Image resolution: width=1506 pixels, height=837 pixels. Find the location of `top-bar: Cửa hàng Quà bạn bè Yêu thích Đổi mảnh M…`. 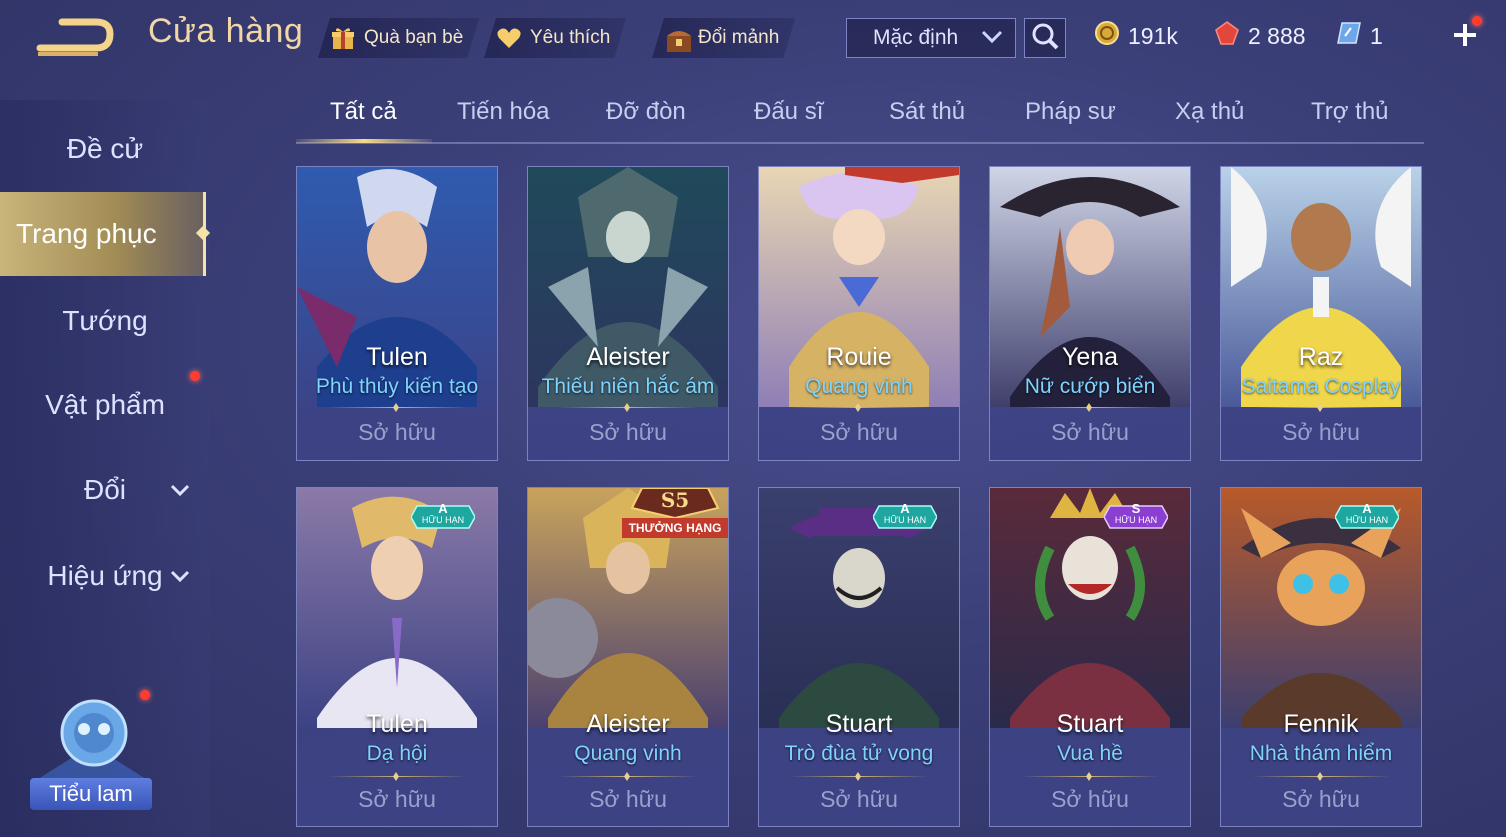

top-bar: Cửa hàng Quà bạn bè Yêu thích Đổi mảnh M… is located at coordinates (753, 40).